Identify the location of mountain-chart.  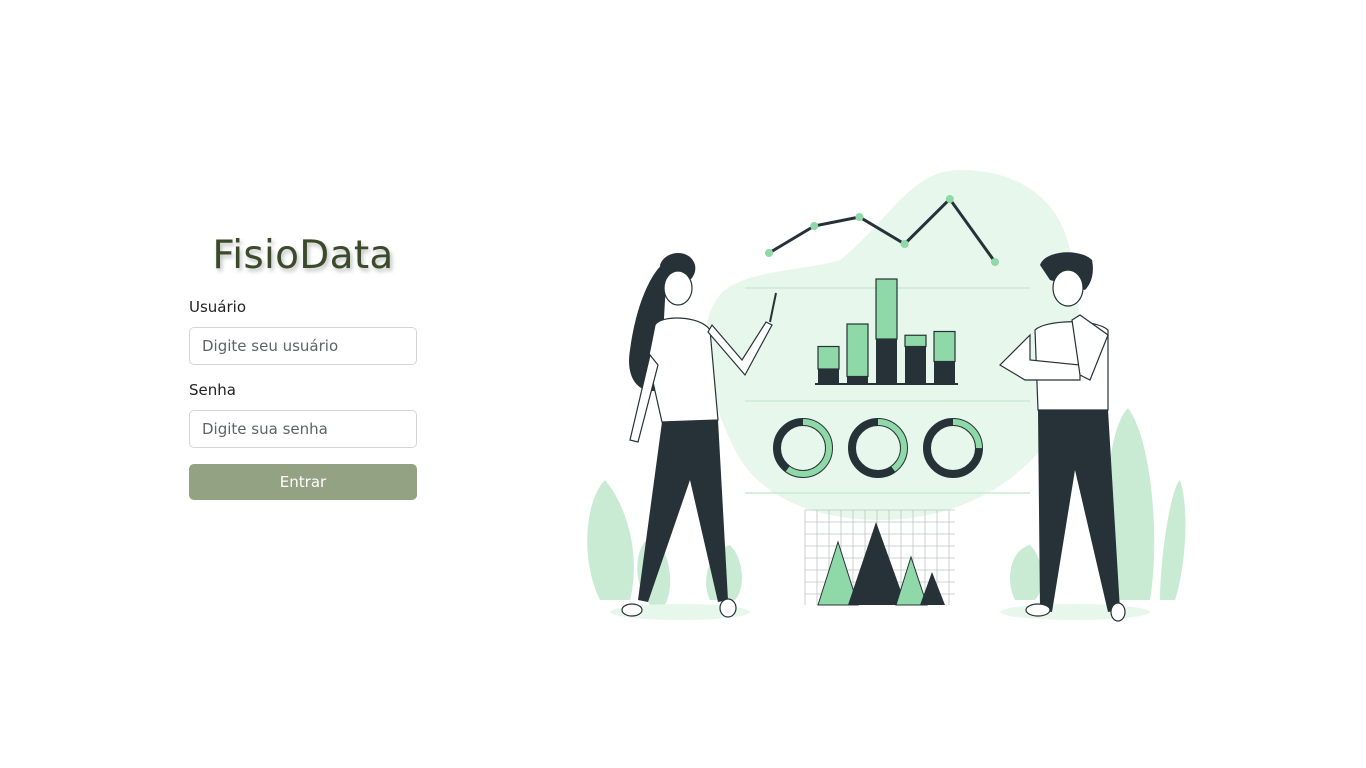
(879, 557).